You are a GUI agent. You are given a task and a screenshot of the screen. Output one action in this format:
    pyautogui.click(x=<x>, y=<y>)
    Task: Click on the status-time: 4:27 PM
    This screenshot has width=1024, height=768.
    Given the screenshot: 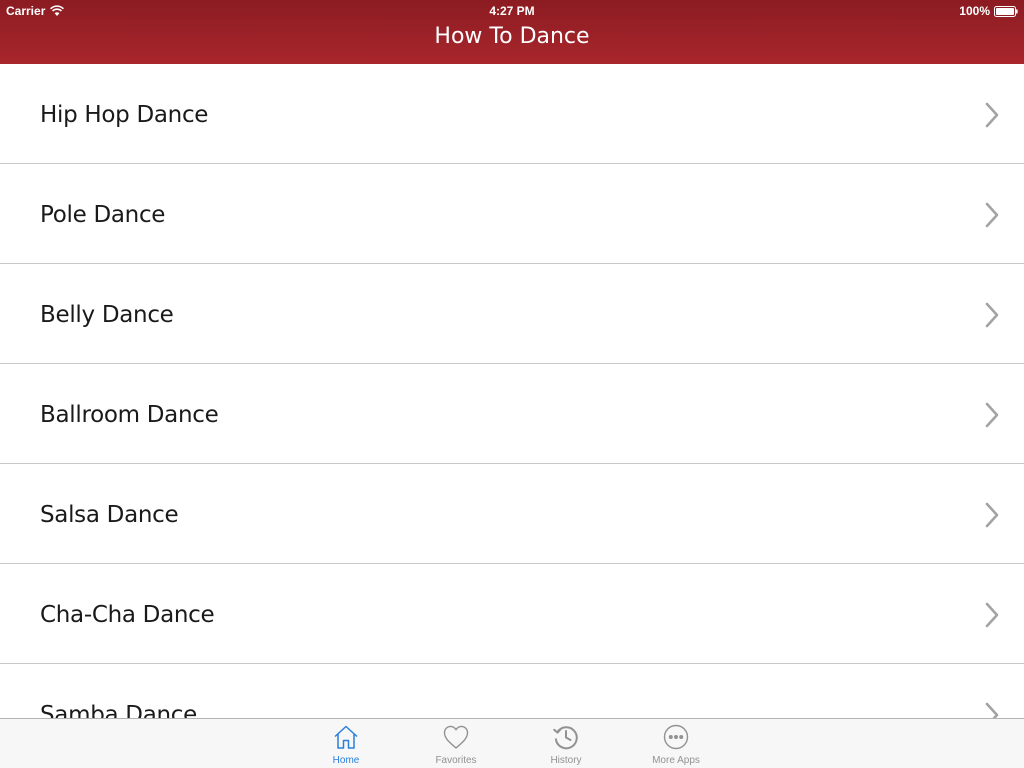 What is the action you would take?
    pyautogui.click(x=512, y=11)
    